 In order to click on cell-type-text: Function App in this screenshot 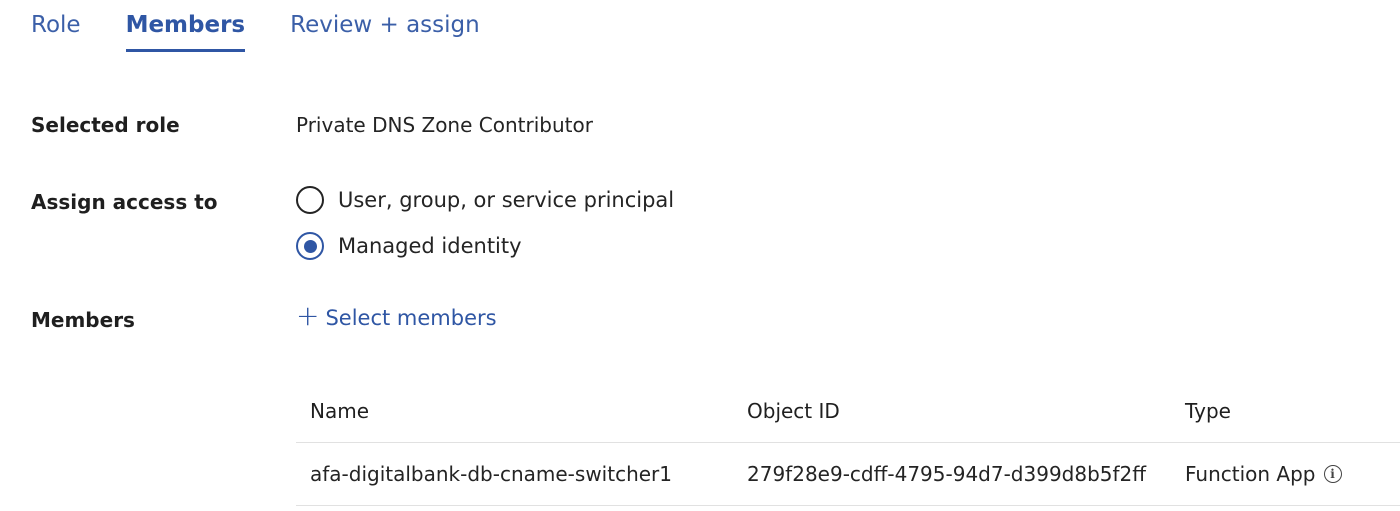, I will do `click(1250, 474)`.